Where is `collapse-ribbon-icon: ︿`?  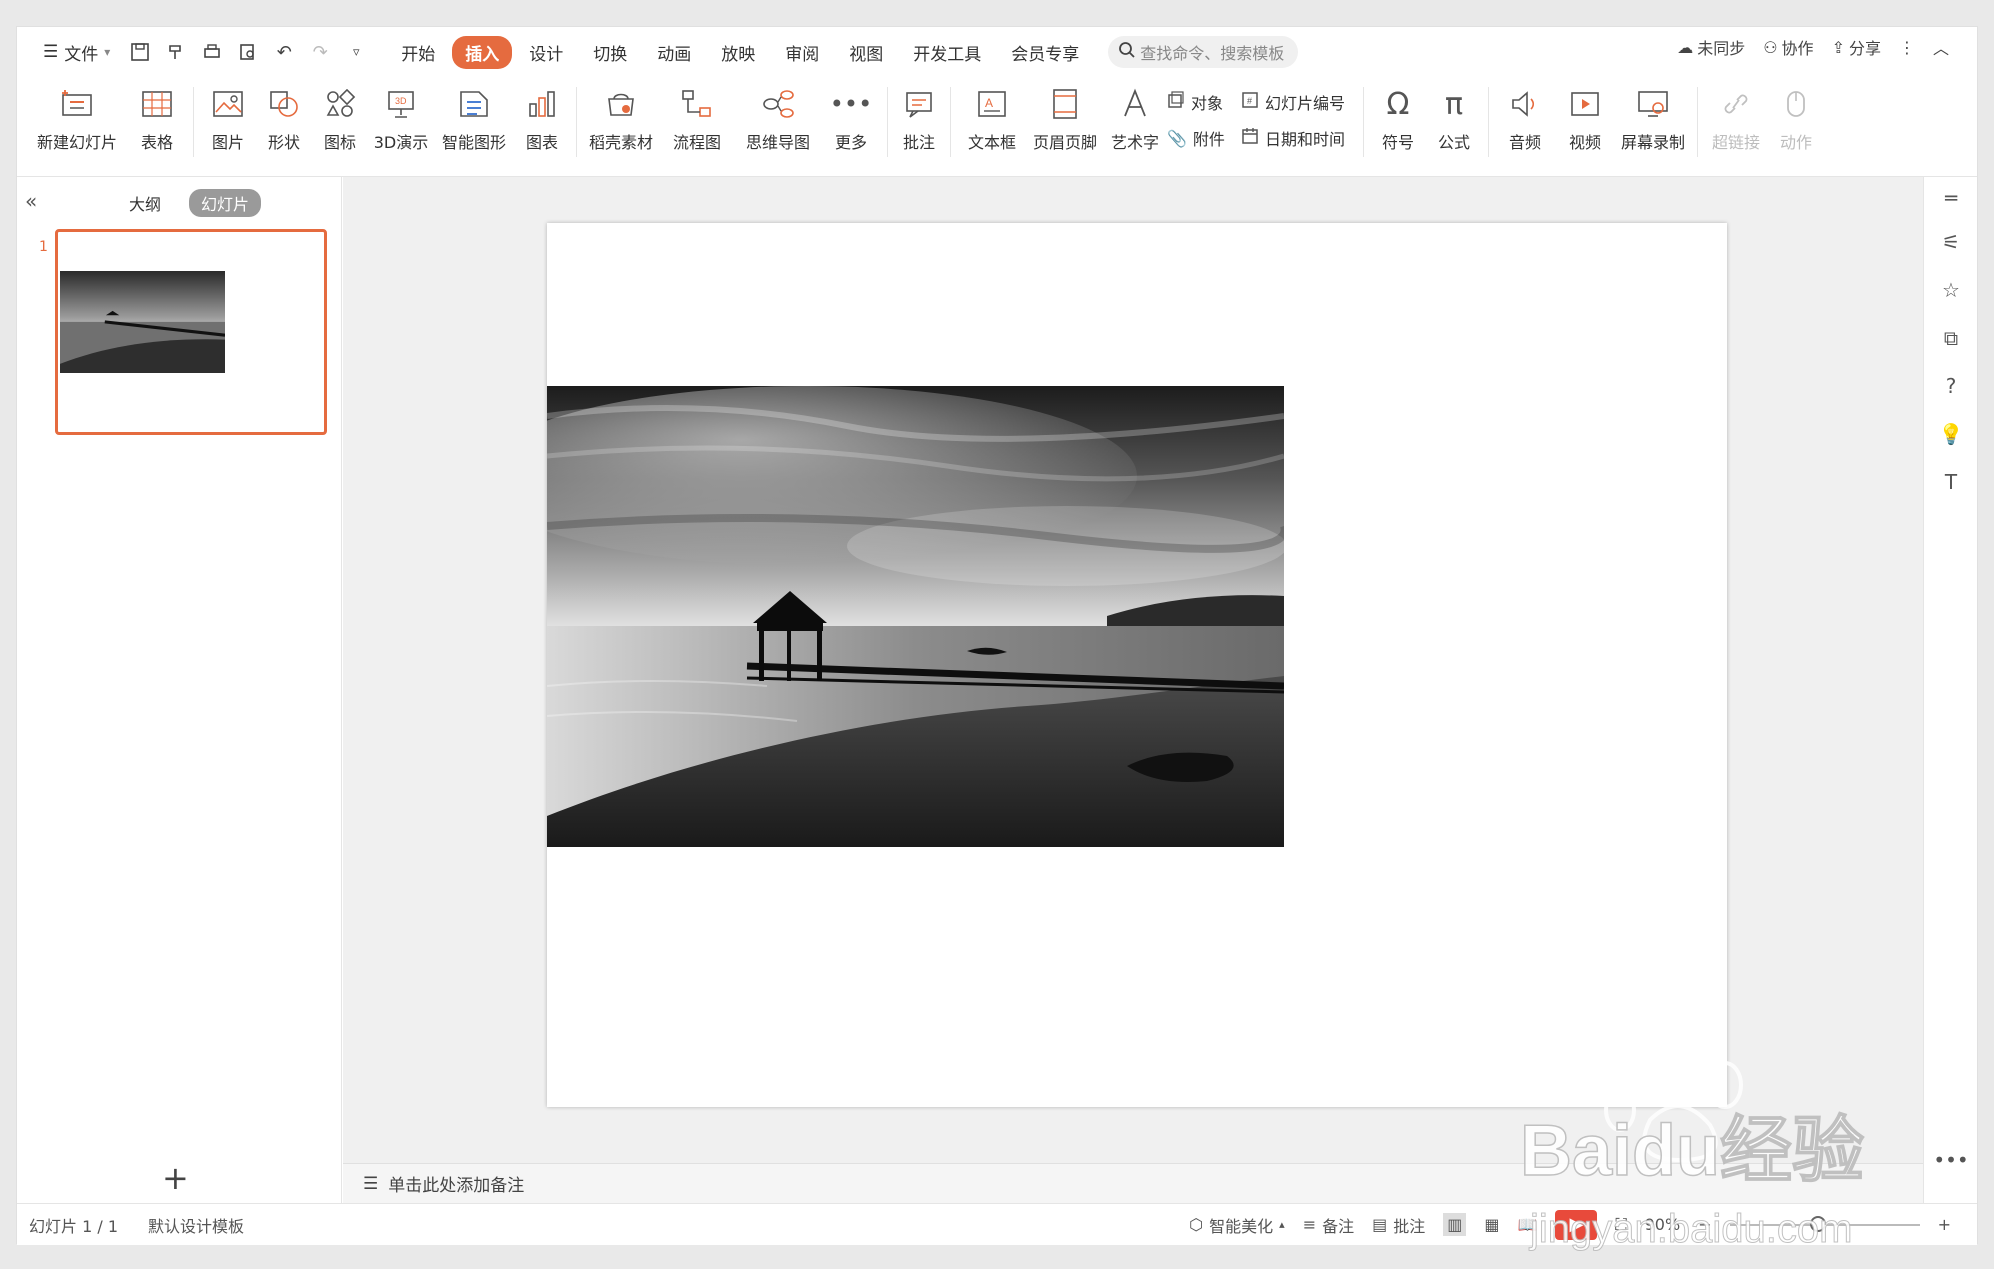 collapse-ribbon-icon: ︿ is located at coordinates (1941, 47).